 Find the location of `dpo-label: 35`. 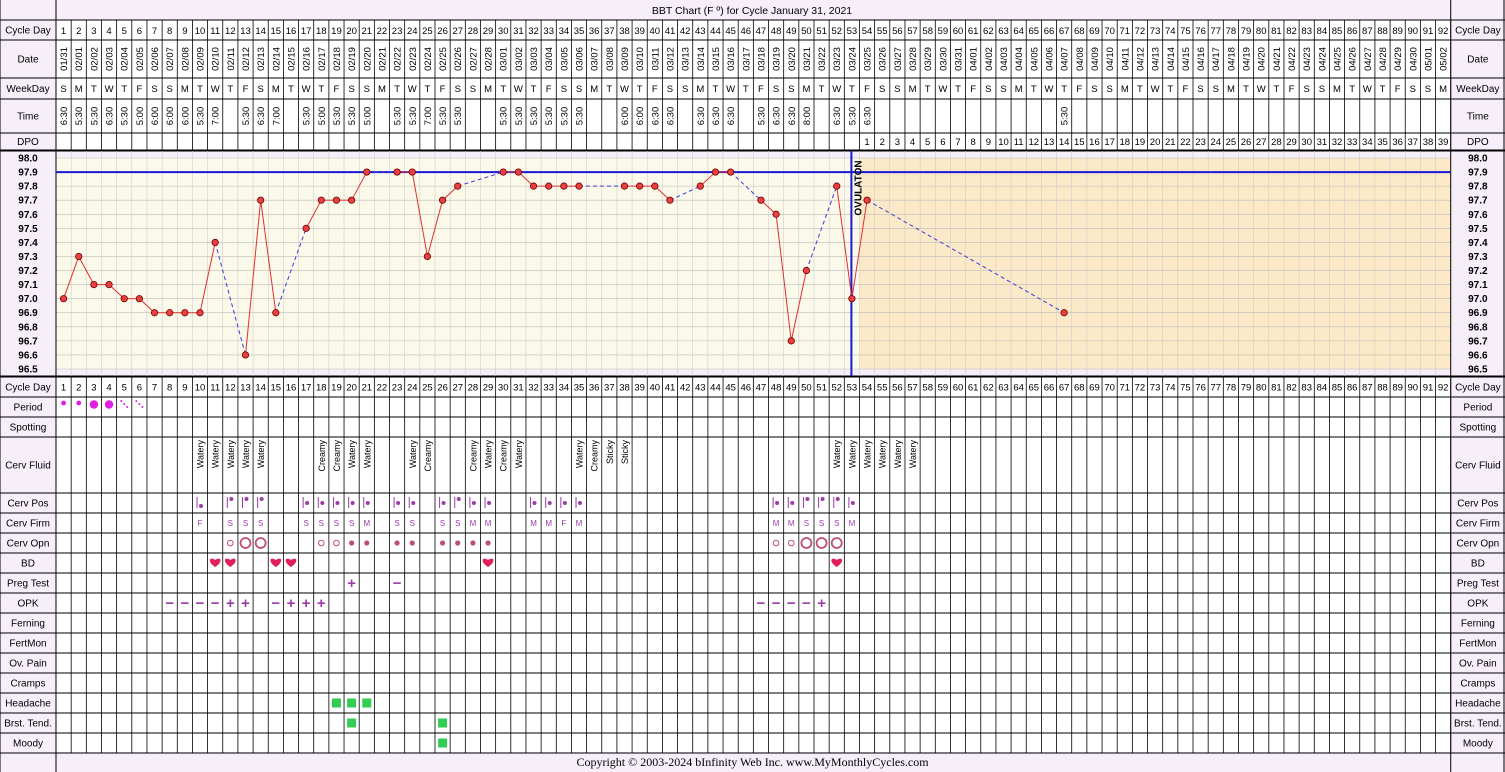

dpo-label: 35 is located at coordinates (1382, 142).